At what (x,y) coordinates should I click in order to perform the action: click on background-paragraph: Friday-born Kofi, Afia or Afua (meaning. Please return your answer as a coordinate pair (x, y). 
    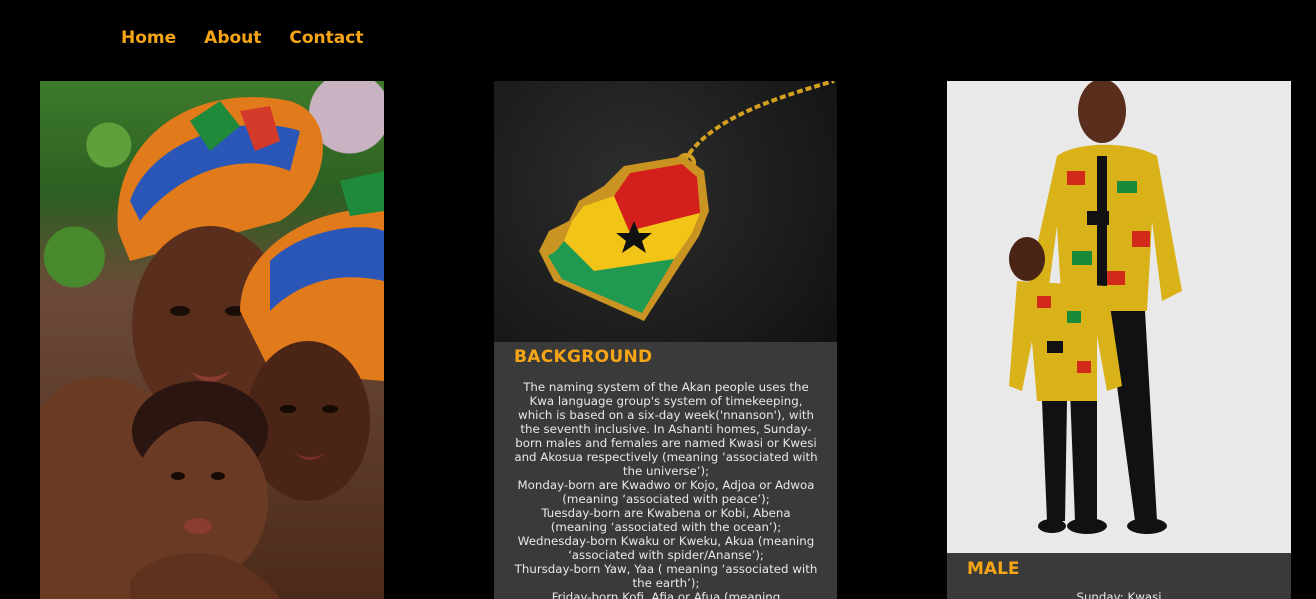
    Looking at the image, I should click on (666, 594).